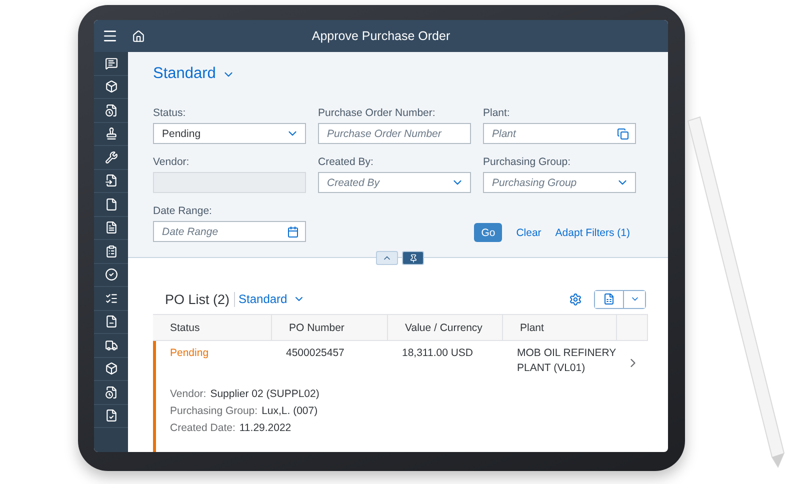 This screenshot has width=800, height=484. I want to click on text-input: Plant, so click(550, 133).